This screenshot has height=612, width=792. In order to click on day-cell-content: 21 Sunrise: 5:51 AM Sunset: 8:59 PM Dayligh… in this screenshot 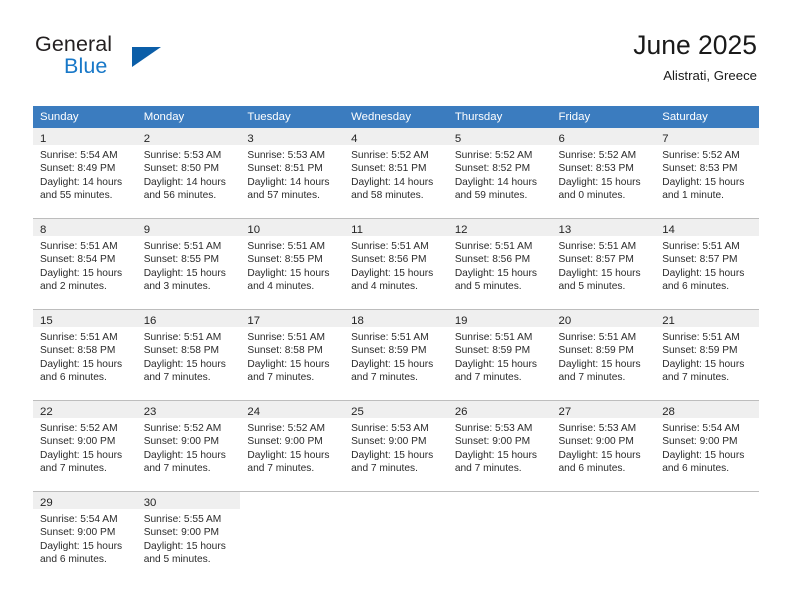, I will do `click(707, 355)`.